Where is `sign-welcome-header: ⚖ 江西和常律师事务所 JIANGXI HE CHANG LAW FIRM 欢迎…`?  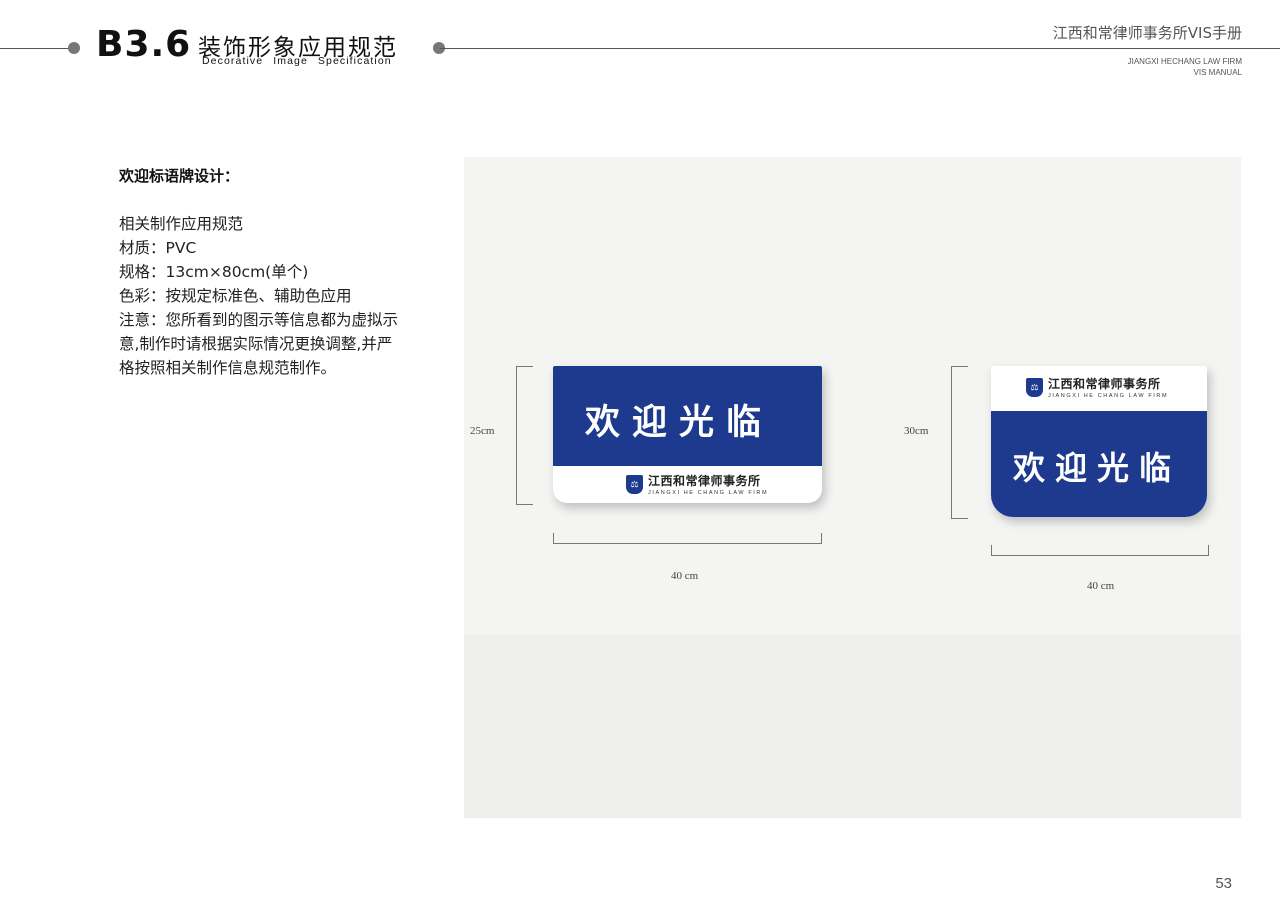 sign-welcome-header: ⚖ 江西和常律师事务所 JIANGXI HE CHANG LAW FIRM 欢迎… is located at coordinates (1099, 441).